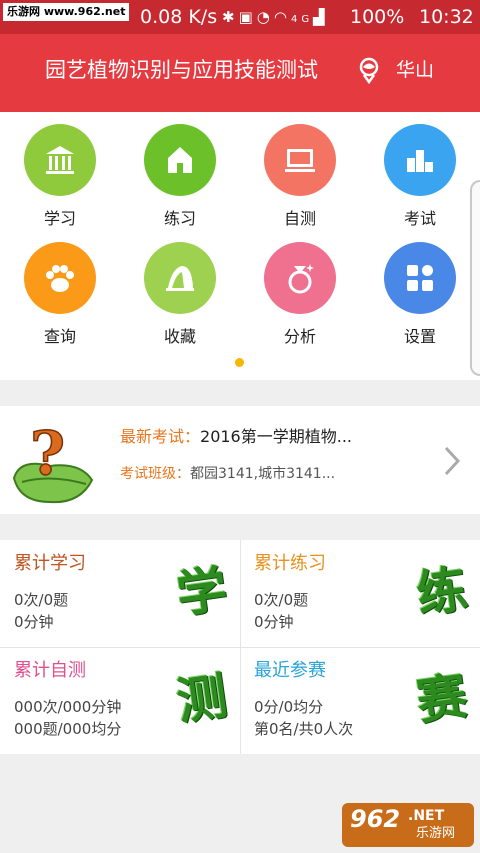 The height and width of the screenshot is (853, 480). I want to click on stat-competition: 最近参赛 0分/0均分 第0名/共0人次 赛, so click(360, 700).